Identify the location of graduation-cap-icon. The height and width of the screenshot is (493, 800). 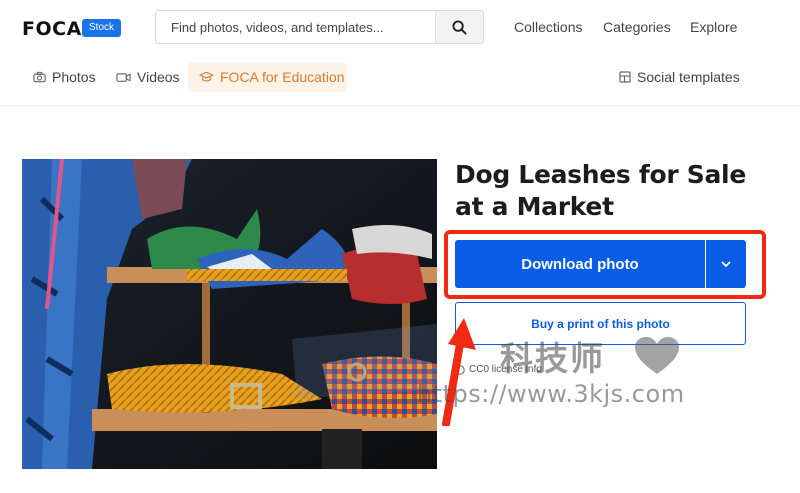
(206, 77).